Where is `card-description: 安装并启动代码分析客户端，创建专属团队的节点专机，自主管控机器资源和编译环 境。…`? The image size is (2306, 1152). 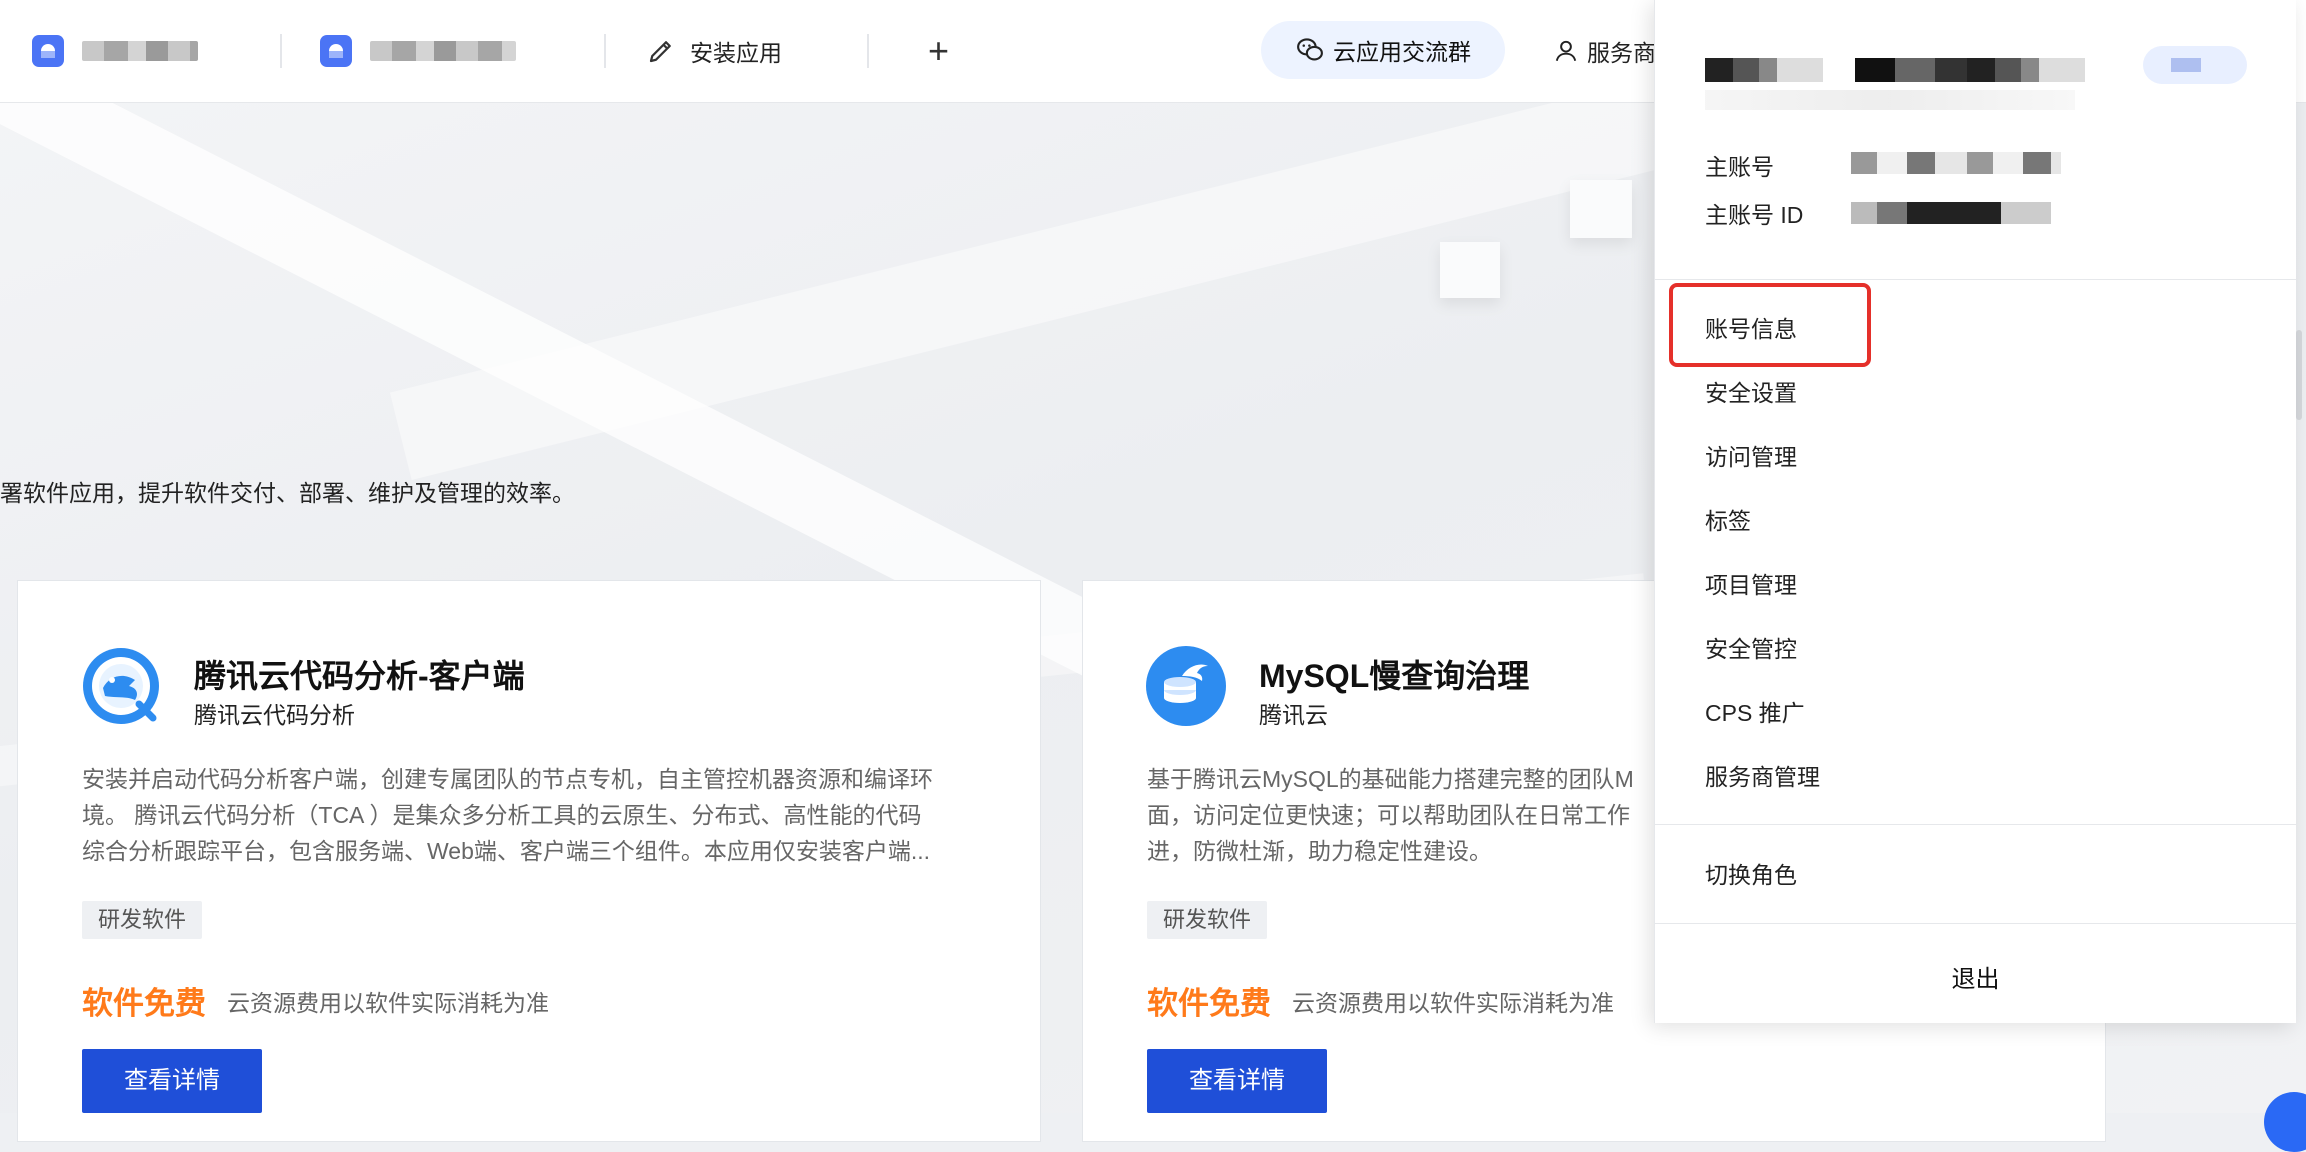
card-description: 安装并启动代码分析客户端，创建专属团队的节点专机，自主管控机器资源和编译环 境。… is located at coordinates (532, 815).